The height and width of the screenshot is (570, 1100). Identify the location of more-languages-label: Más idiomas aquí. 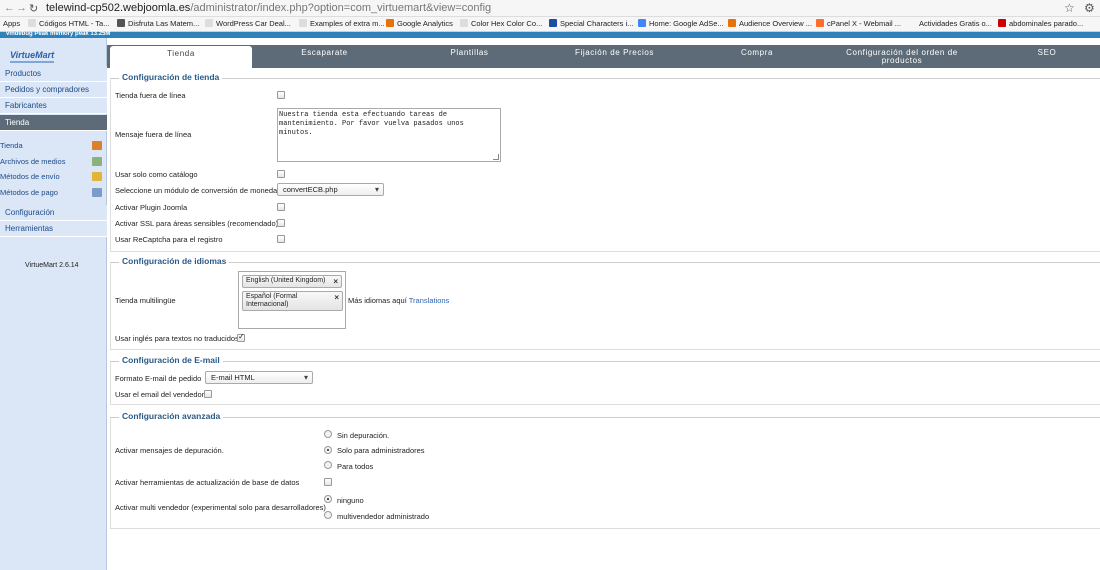
(377, 300).